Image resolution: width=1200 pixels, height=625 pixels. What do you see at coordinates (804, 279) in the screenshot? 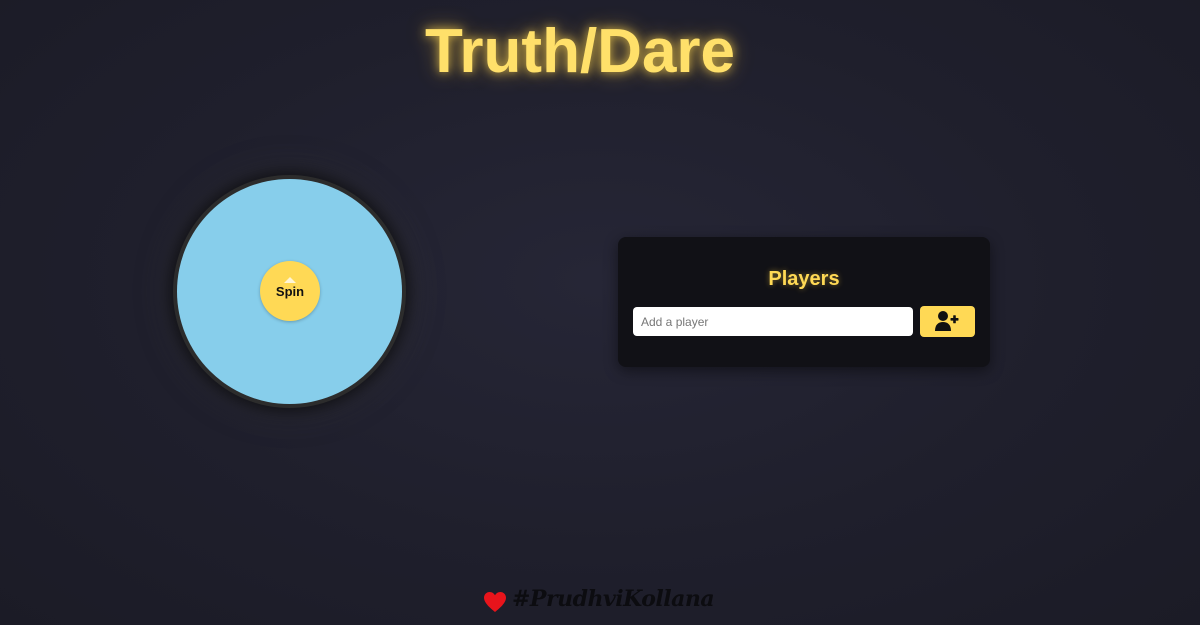
I see `players-heading: Players` at bounding box center [804, 279].